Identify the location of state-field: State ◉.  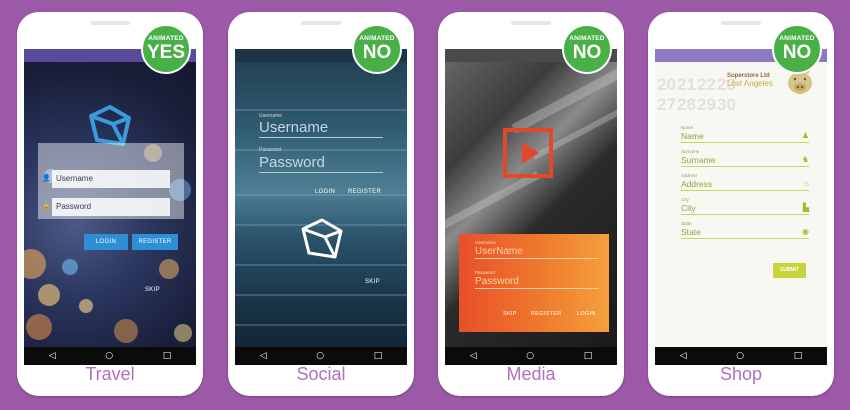
(745, 233).